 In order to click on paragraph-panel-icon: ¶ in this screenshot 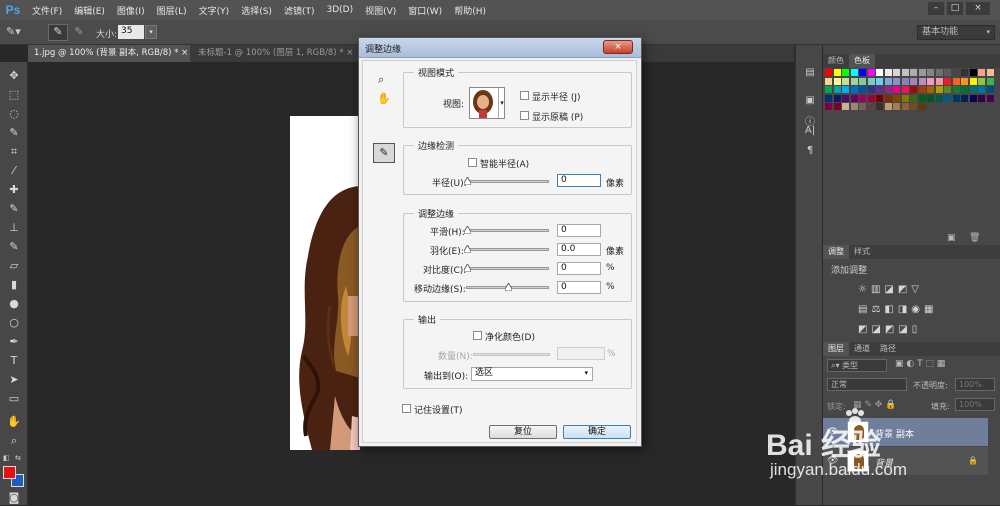, I will do `click(810, 152)`.